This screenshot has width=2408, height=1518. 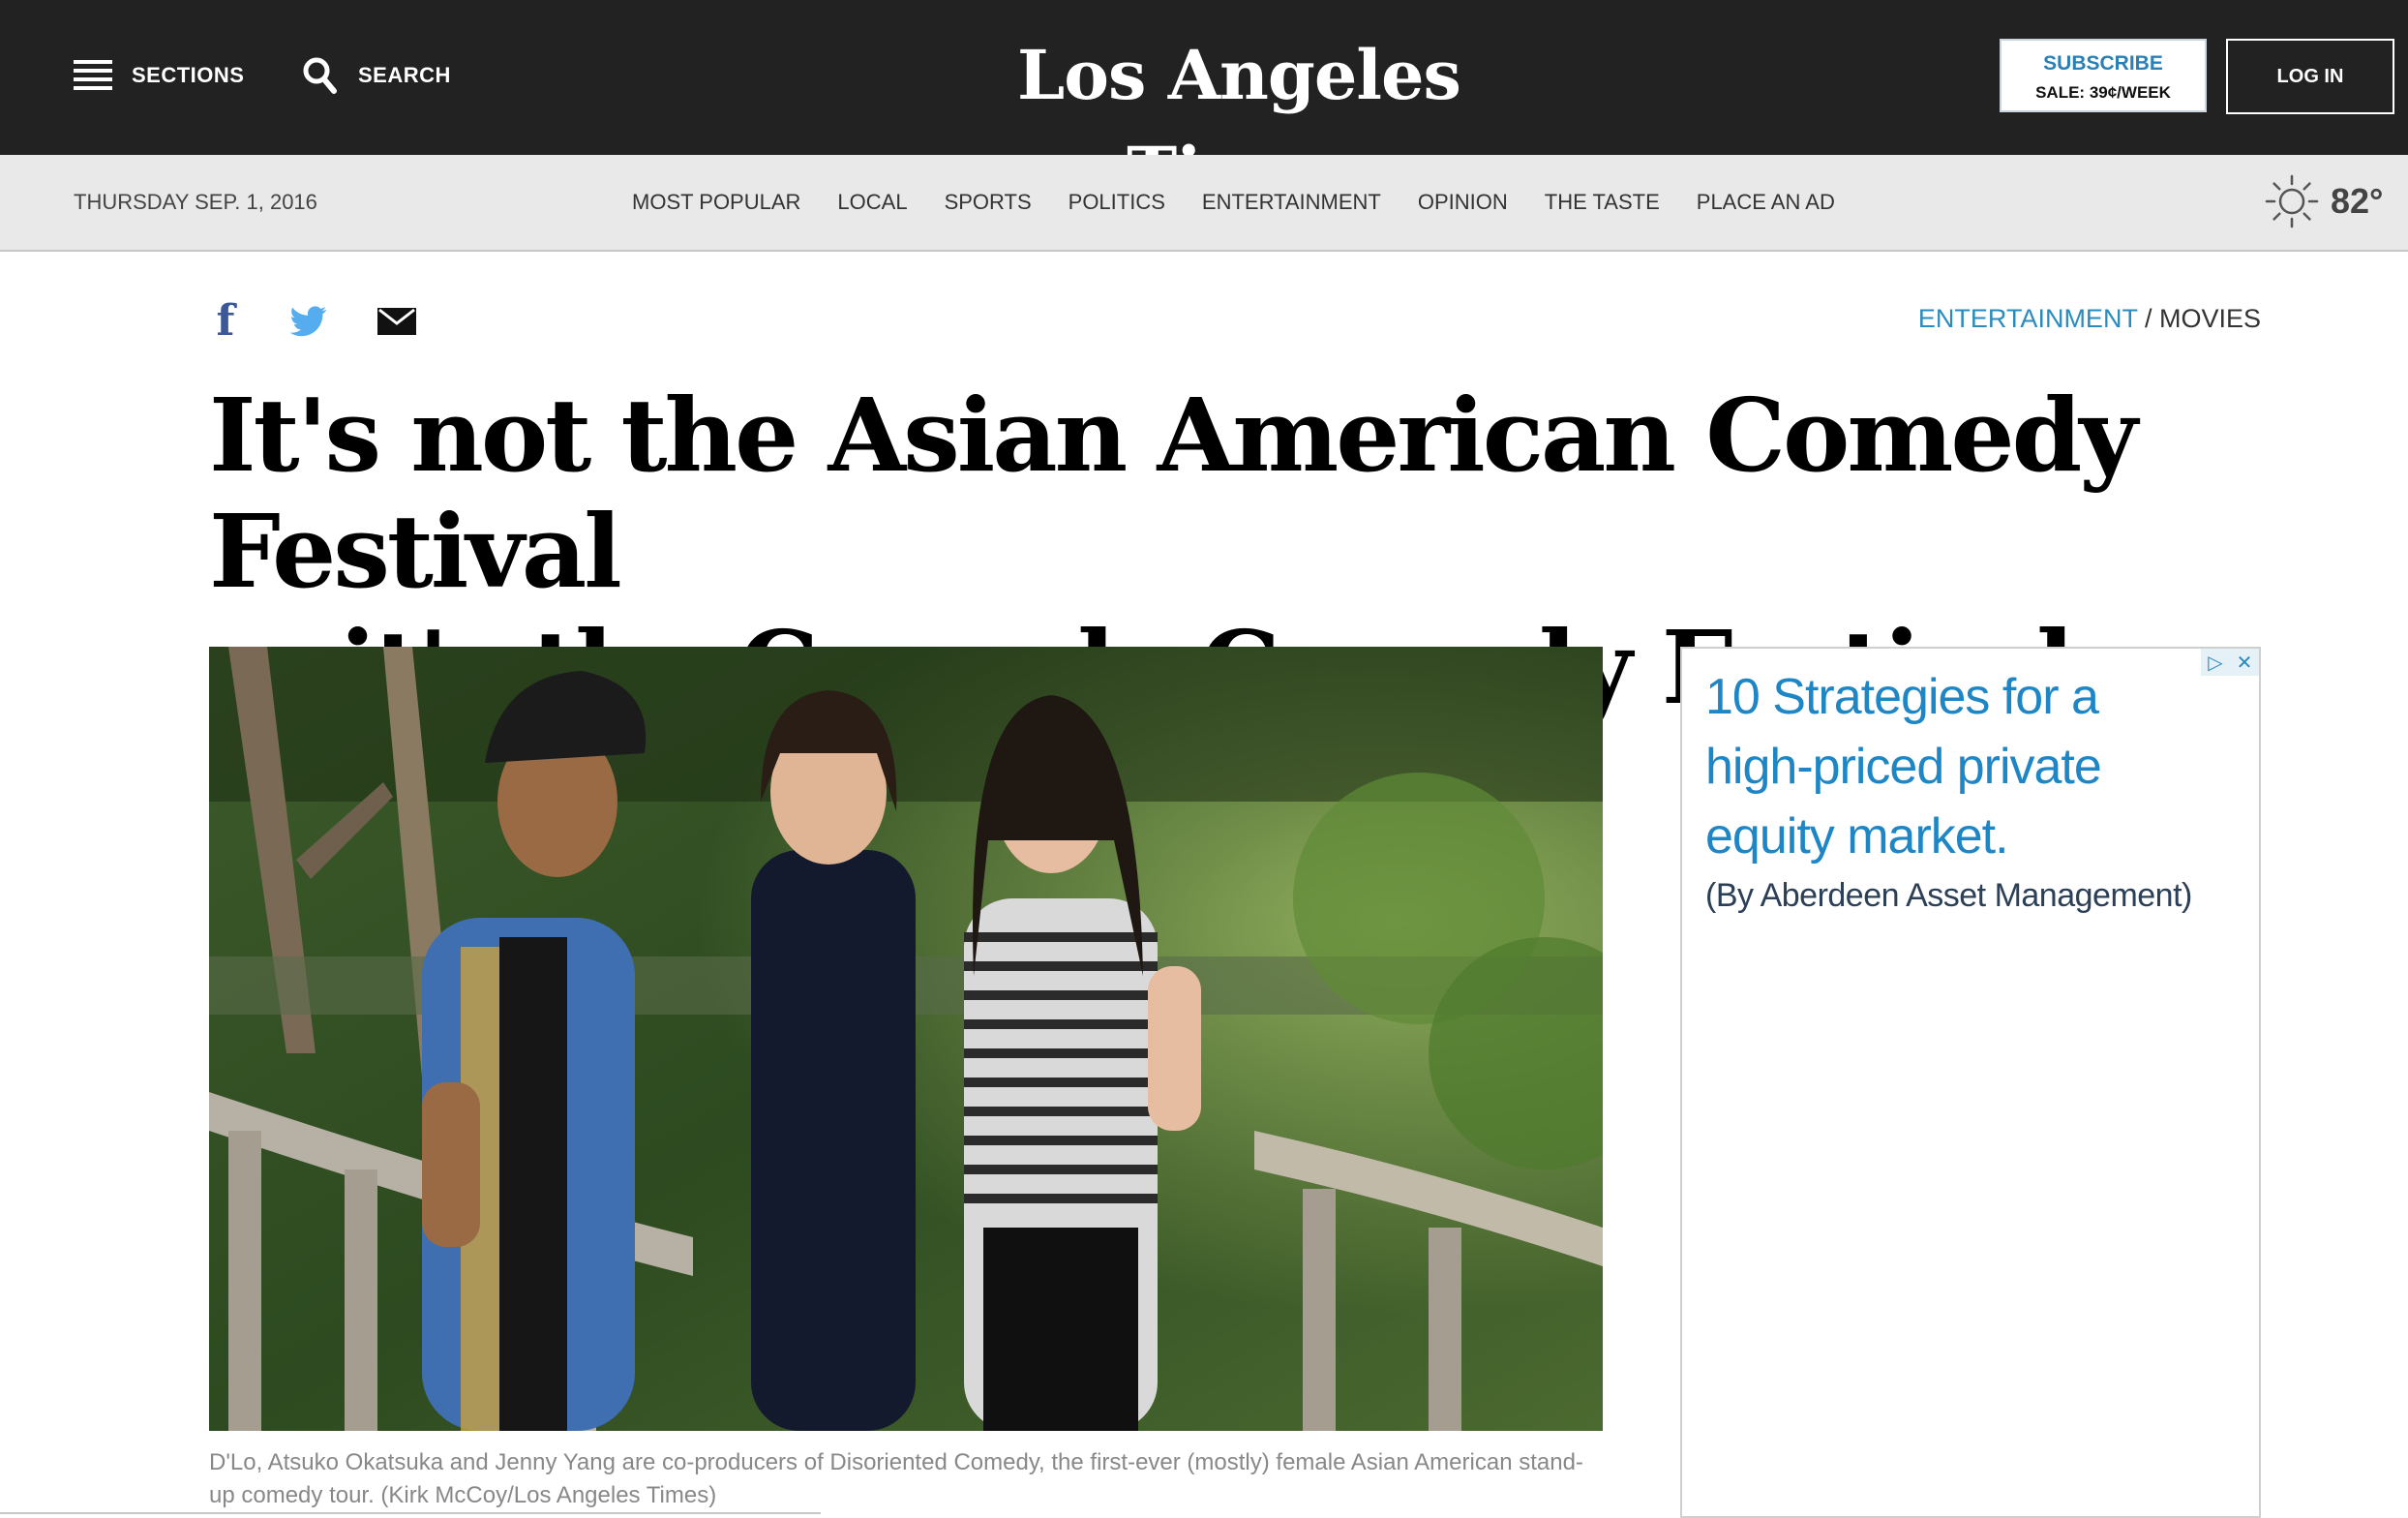 I want to click on nav-link-sports: SPORTS, so click(x=988, y=203).